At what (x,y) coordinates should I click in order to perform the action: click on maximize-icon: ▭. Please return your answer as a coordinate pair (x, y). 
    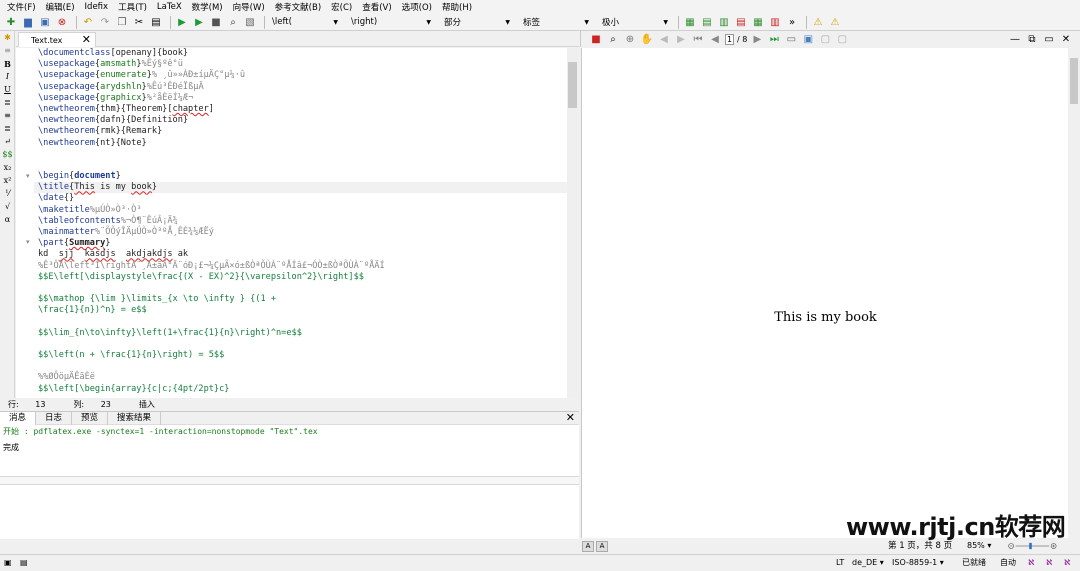
    Looking at the image, I should click on (1049, 39).